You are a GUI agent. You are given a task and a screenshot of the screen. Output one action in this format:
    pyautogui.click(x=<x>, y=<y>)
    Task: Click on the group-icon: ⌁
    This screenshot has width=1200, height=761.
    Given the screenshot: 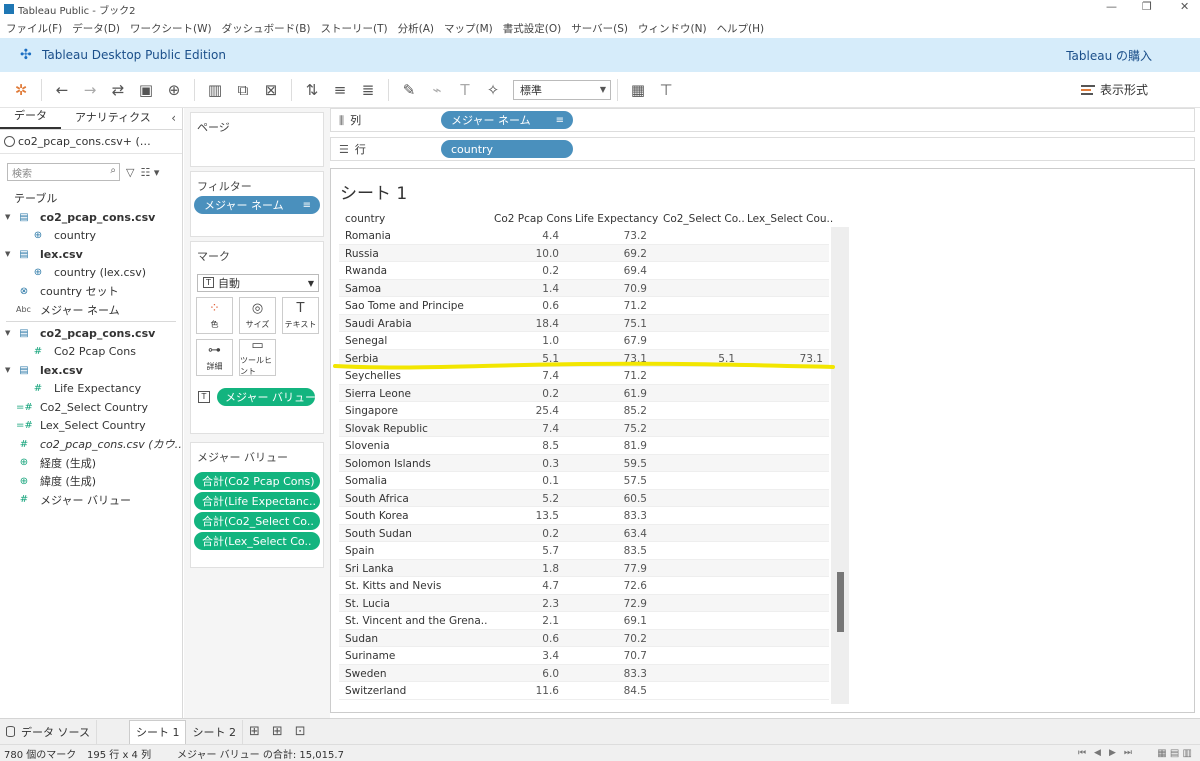 What is the action you would take?
    pyautogui.click(x=437, y=90)
    